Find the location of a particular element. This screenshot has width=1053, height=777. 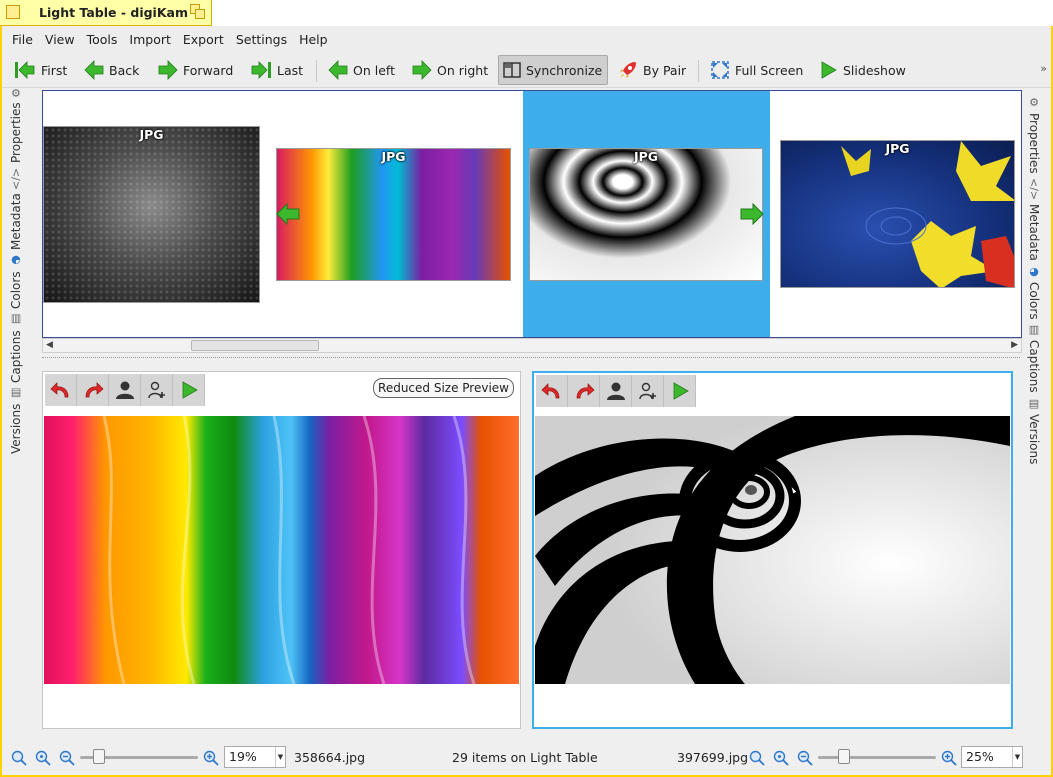

slideshow-button: Slideshow is located at coordinates (862, 70).